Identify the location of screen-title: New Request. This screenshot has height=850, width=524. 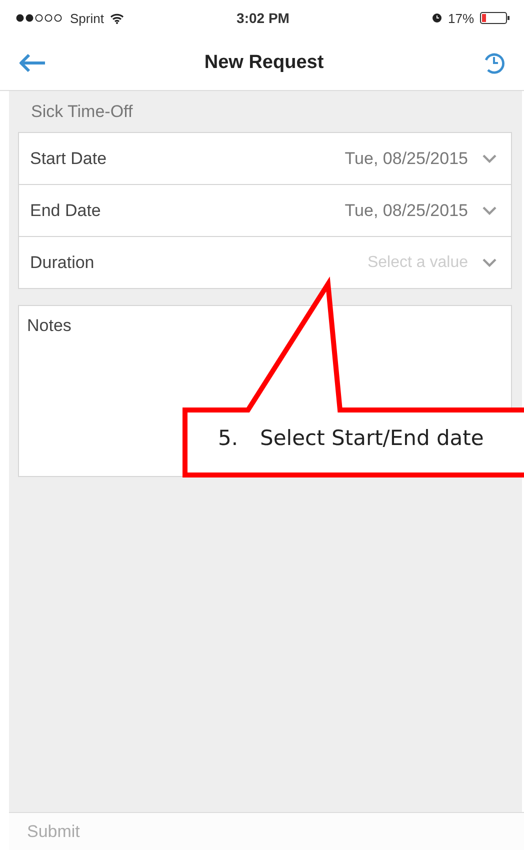
(264, 62).